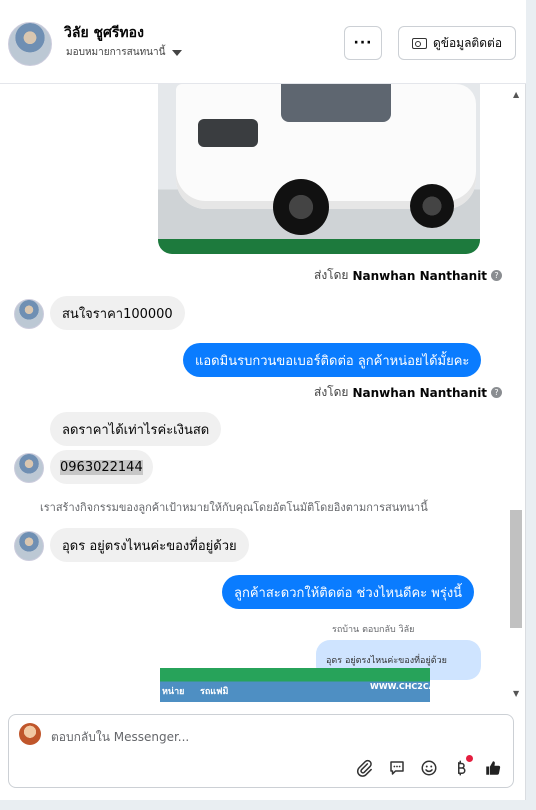  Describe the element at coordinates (149, 545) in the screenshot. I see `incoming-message: อุดร อยู่ตรงไหนค่ะของที่อยู่ด้วย` at that location.